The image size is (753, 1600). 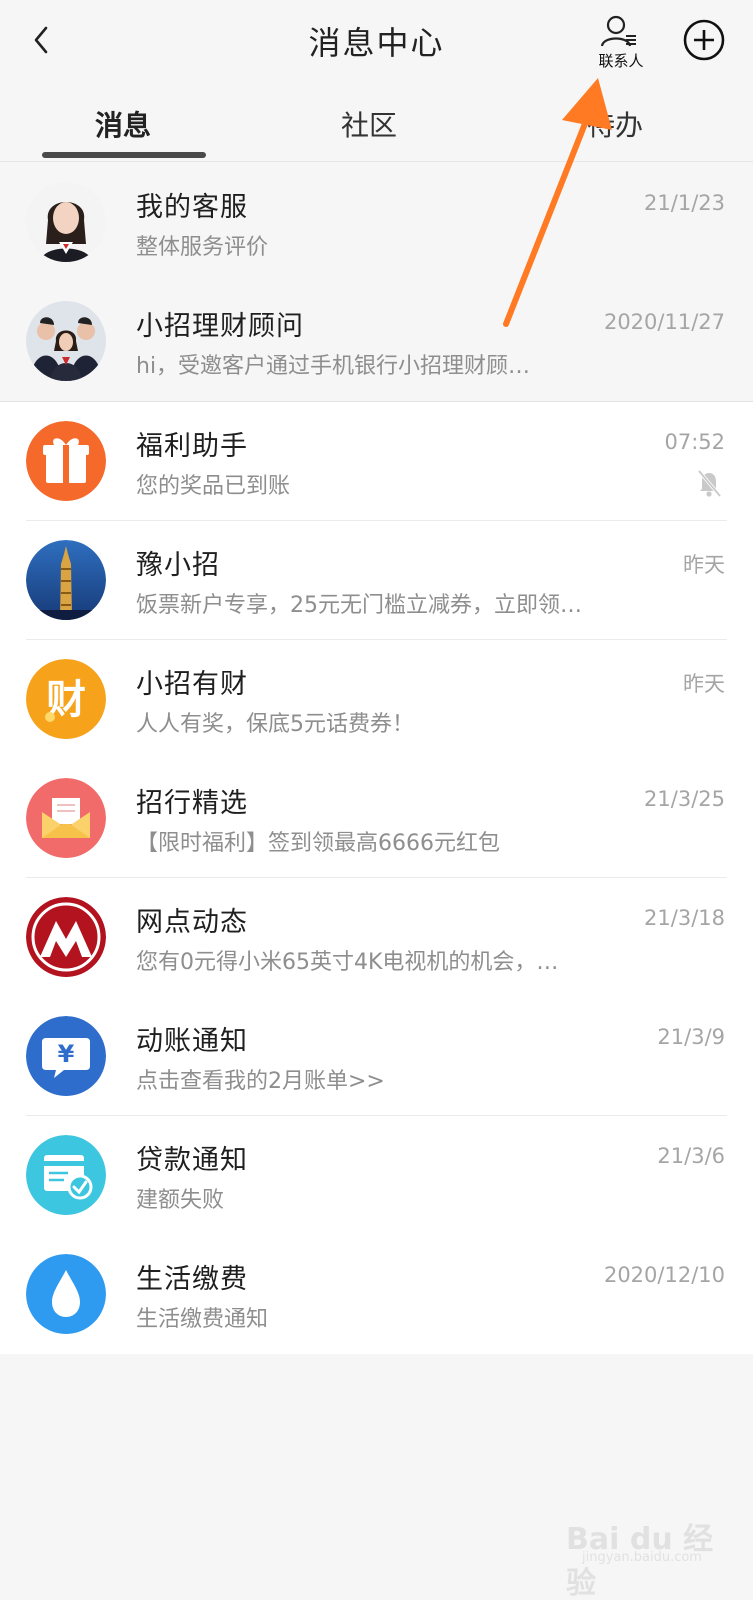 What do you see at coordinates (376, 341) in the screenshot?
I see `message-row-advisor: 小招理财顾问 hi，受邀客户通过手机银行小招理财顾… 2020/11/27` at bounding box center [376, 341].